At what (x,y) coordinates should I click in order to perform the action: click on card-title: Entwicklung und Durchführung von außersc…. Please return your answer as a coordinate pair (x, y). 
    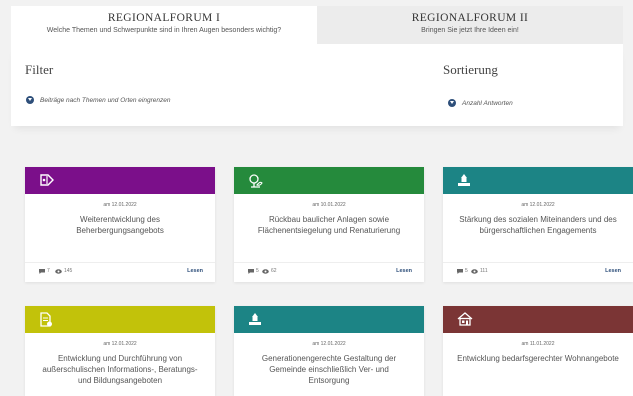
    Looking at the image, I should click on (120, 369).